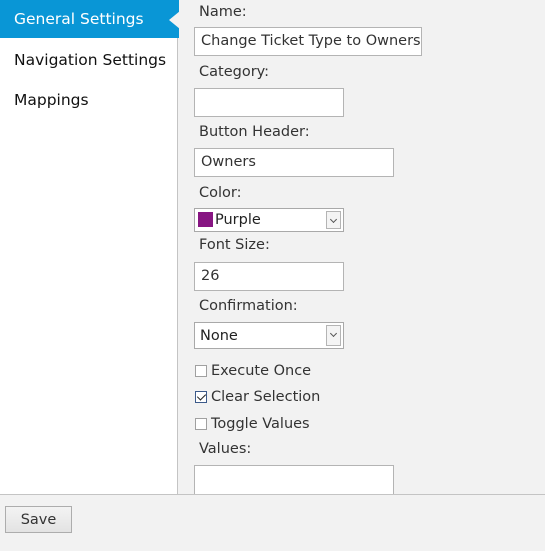 The height and width of the screenshot is (551, 545). Describe the element at coordinates (234, 245) in the screenshot. I see `font-size-label: Font Size:` at that location.